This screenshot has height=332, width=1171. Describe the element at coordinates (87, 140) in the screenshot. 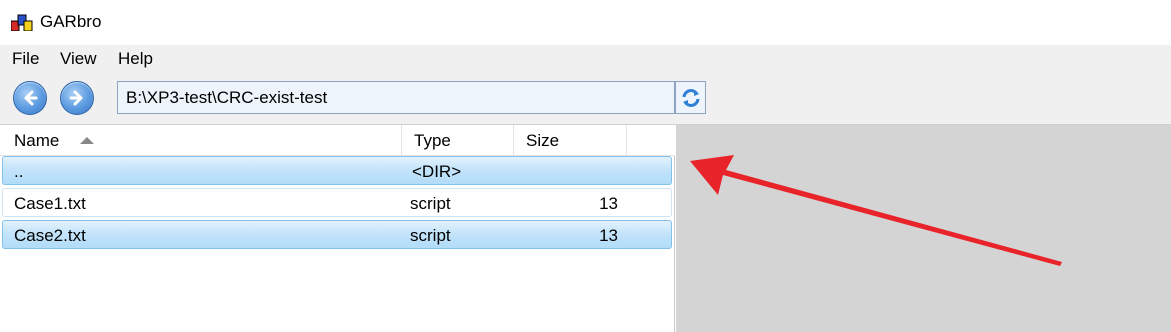

I see `sort-ascending-icon` at that location.